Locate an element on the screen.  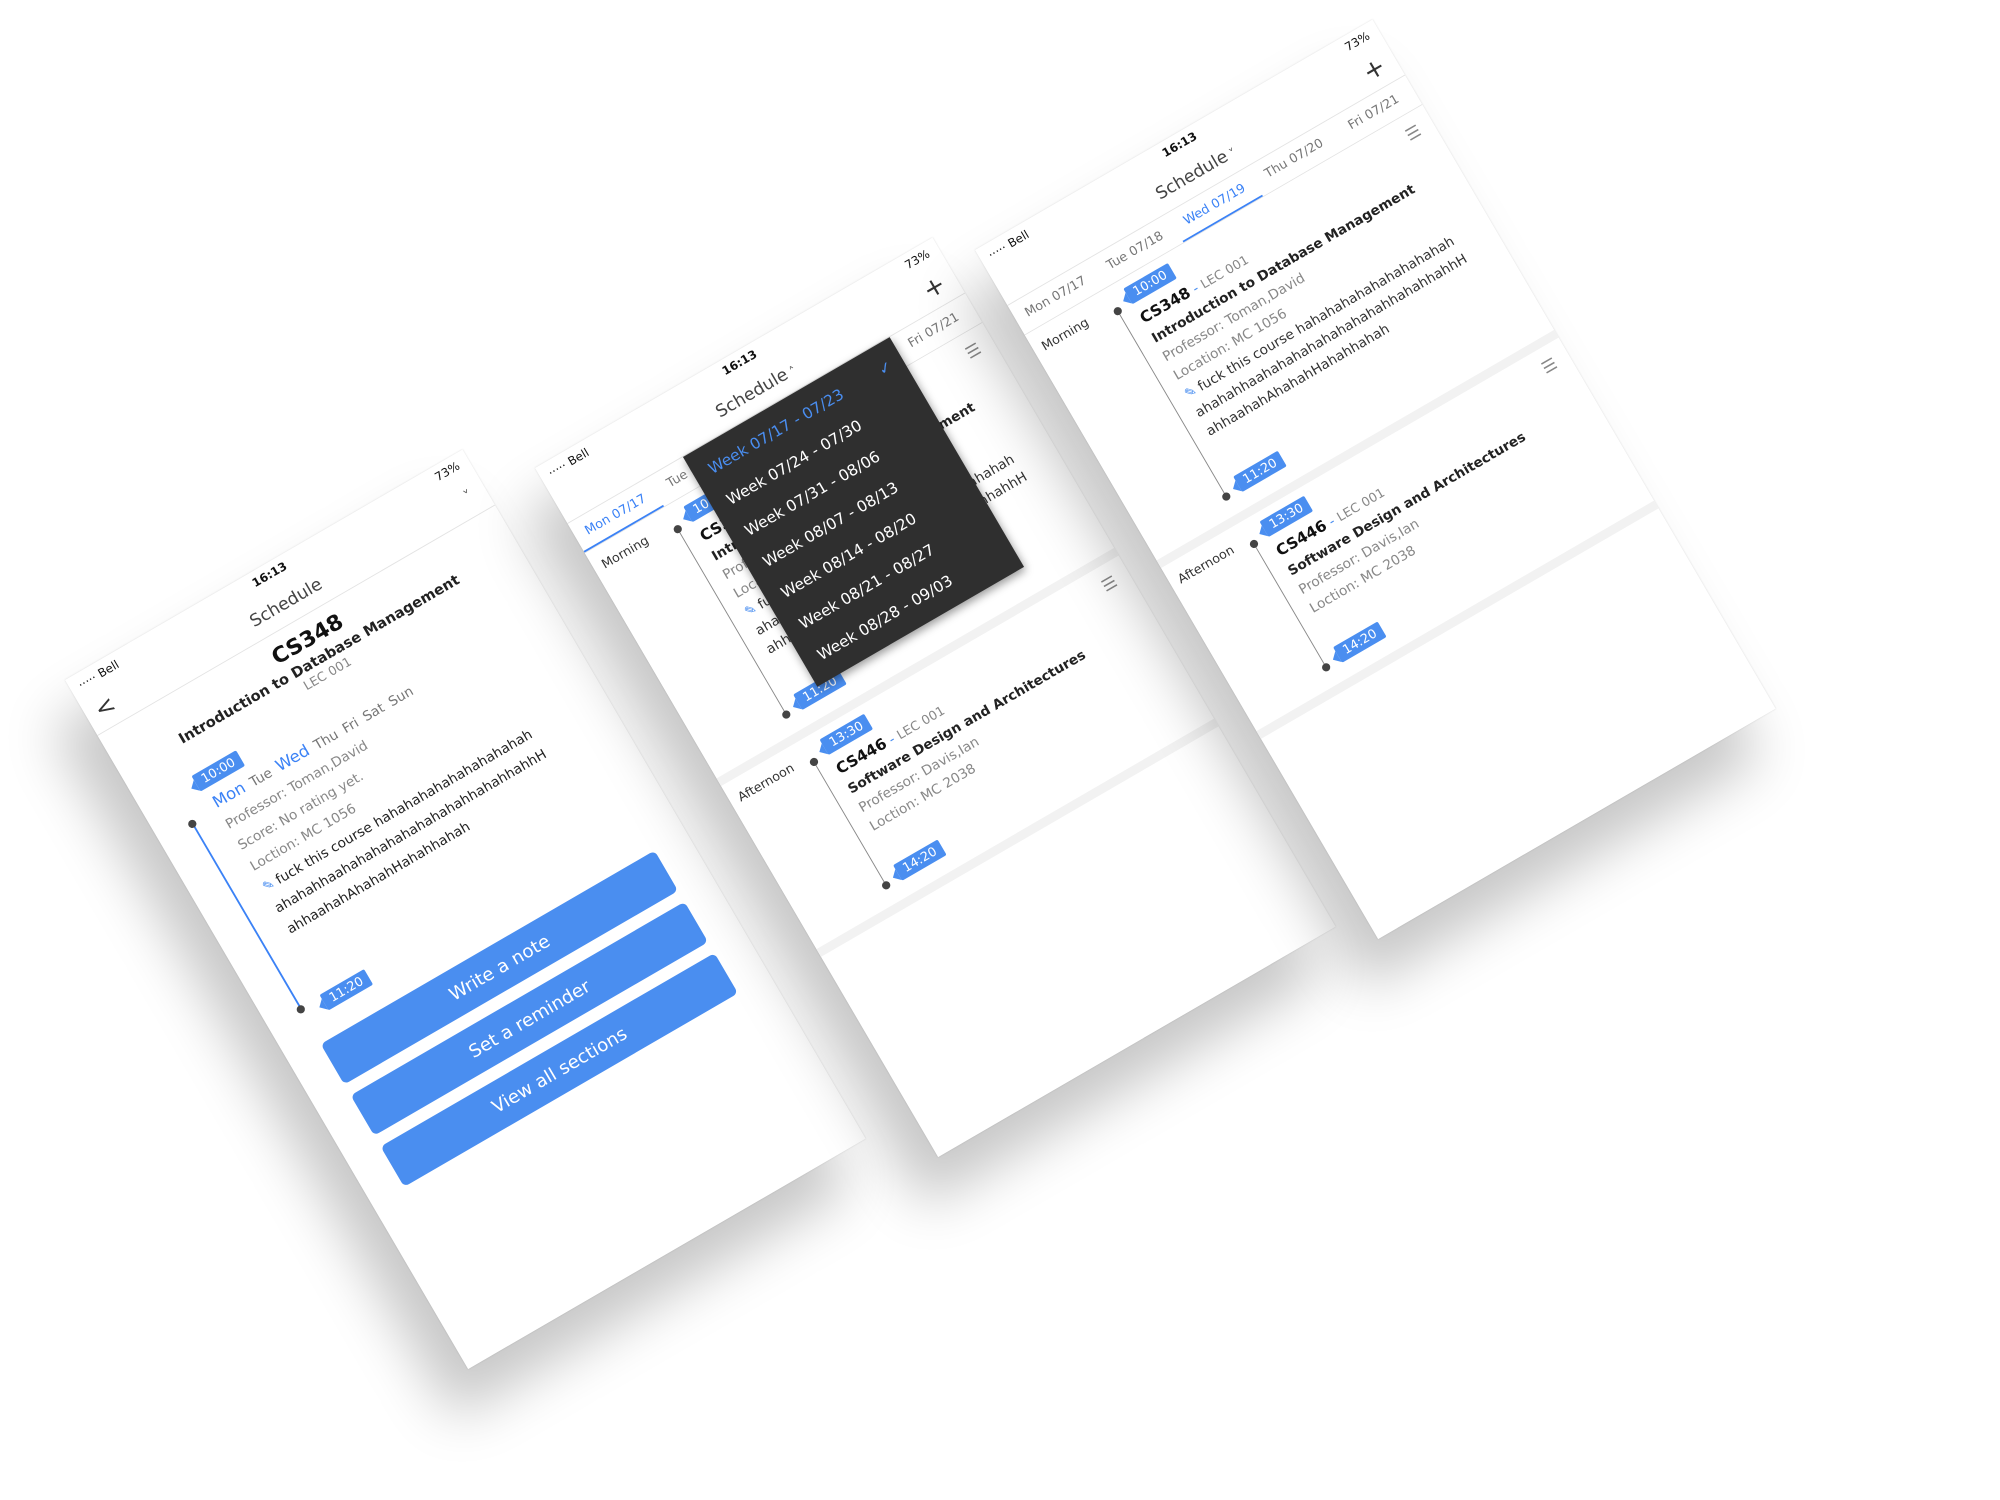
day-sat: Sat is located at coordinates (373, 712).